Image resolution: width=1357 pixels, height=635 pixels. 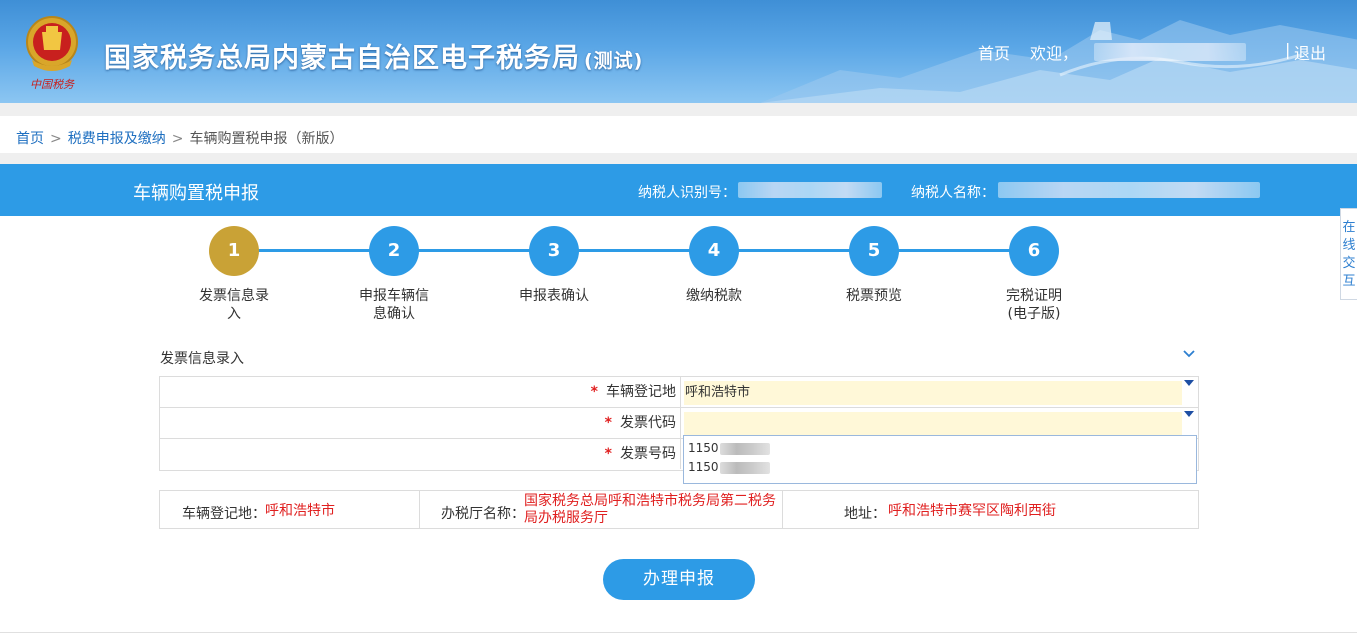 I want to click on footer-divider, so click(x=678, y=632).